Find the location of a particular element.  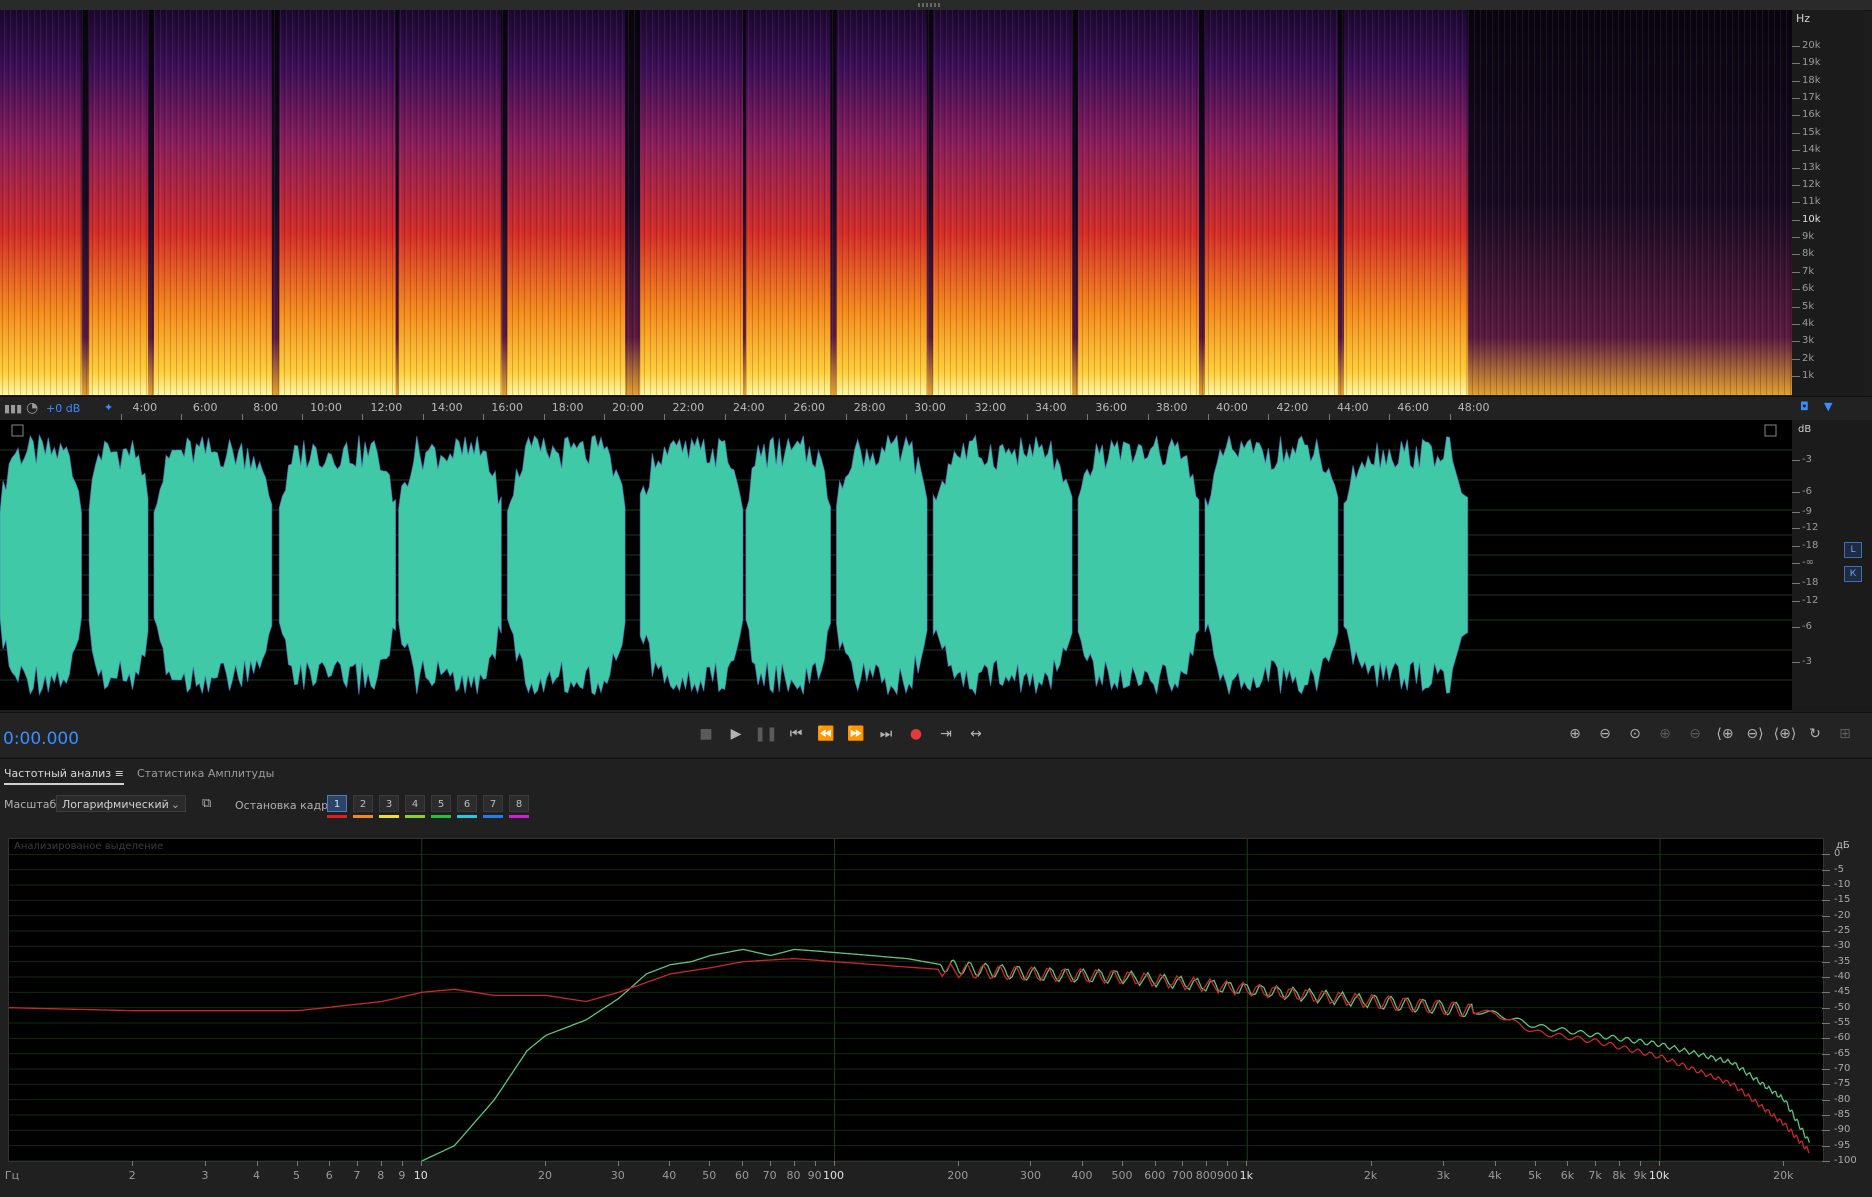

fast-forward-button: ⏩ is located at coordinates (856, 734).